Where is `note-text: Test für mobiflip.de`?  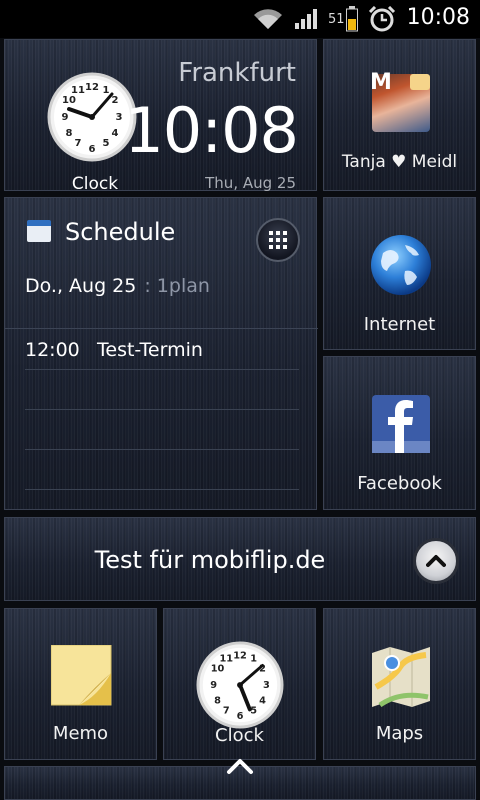 note-text: Test für mobiflip.de is located at coordinates (210, 560).